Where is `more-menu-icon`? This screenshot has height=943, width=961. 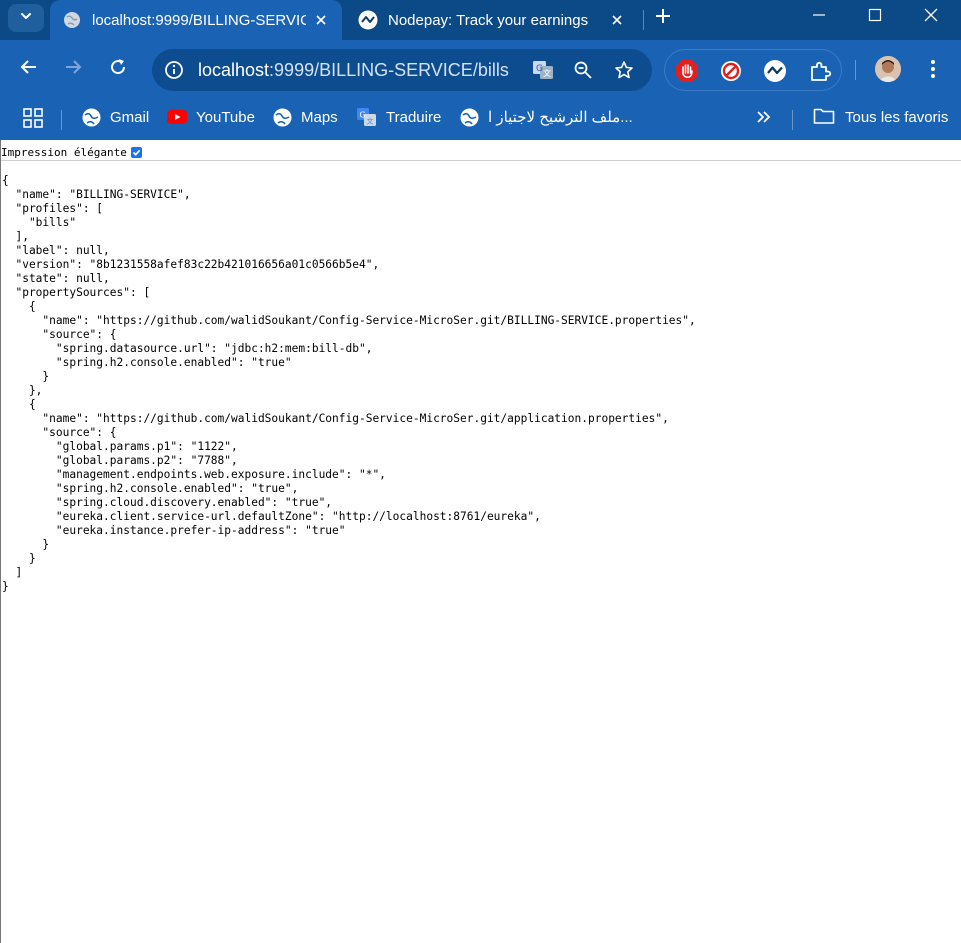 more-menu-icon is located at coordinates (933, 69).